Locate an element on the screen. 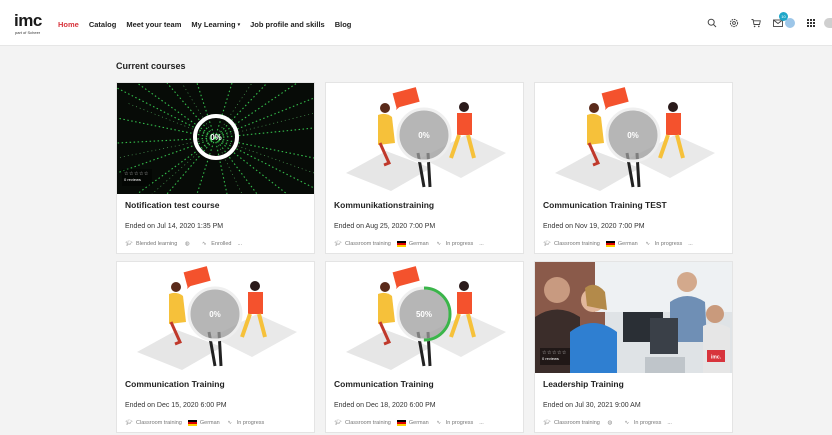 This screenshot has width=832, height=435. course-date: Ended on Jul 14, 2020 1:35 PM is located at coordinates (174, 226).